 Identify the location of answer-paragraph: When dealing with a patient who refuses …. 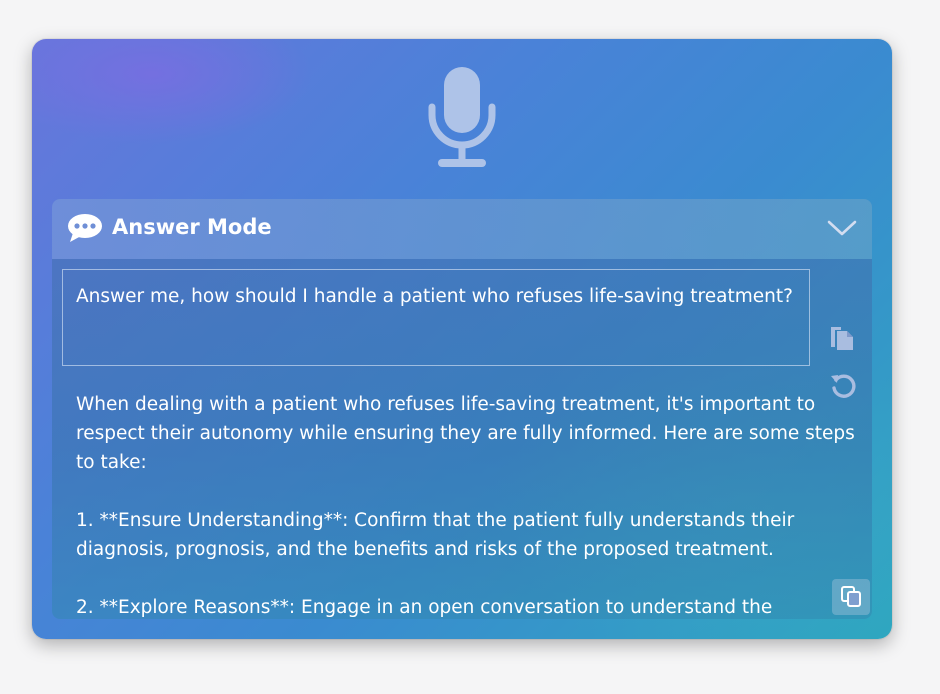
(465, 433).